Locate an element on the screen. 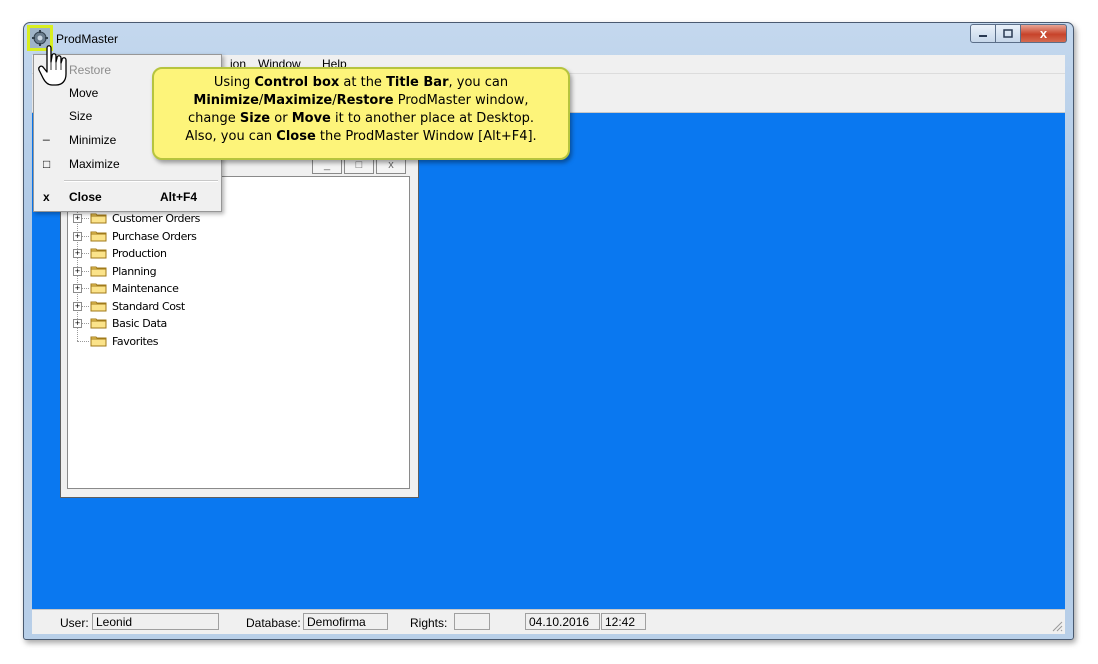 The image size is (1098, 664). database-label: Database: is located at coordinates (273, 623).